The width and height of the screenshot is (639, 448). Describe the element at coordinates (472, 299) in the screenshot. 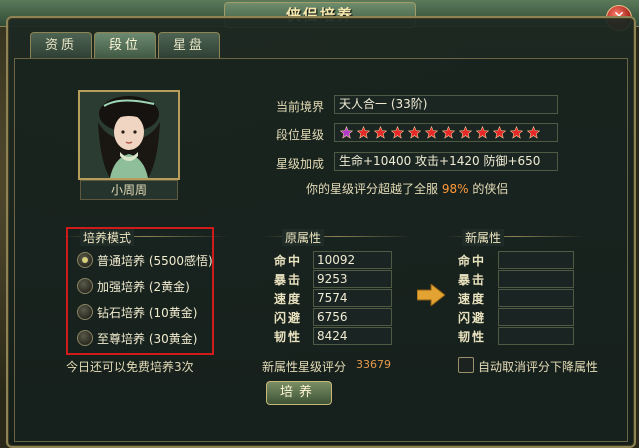

I see `new-attr-name: 速度` at that location.